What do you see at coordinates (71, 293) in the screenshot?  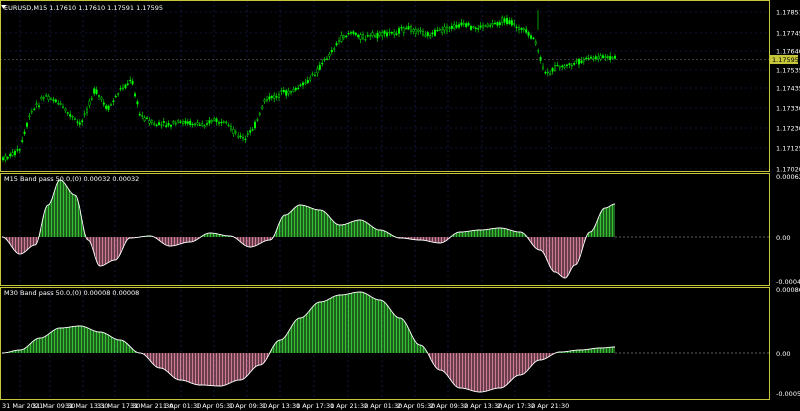 I see `panel2-header: M30 Band pass 50.0,(0) 0.00008 0.00008` at bounding box center [71, 293].